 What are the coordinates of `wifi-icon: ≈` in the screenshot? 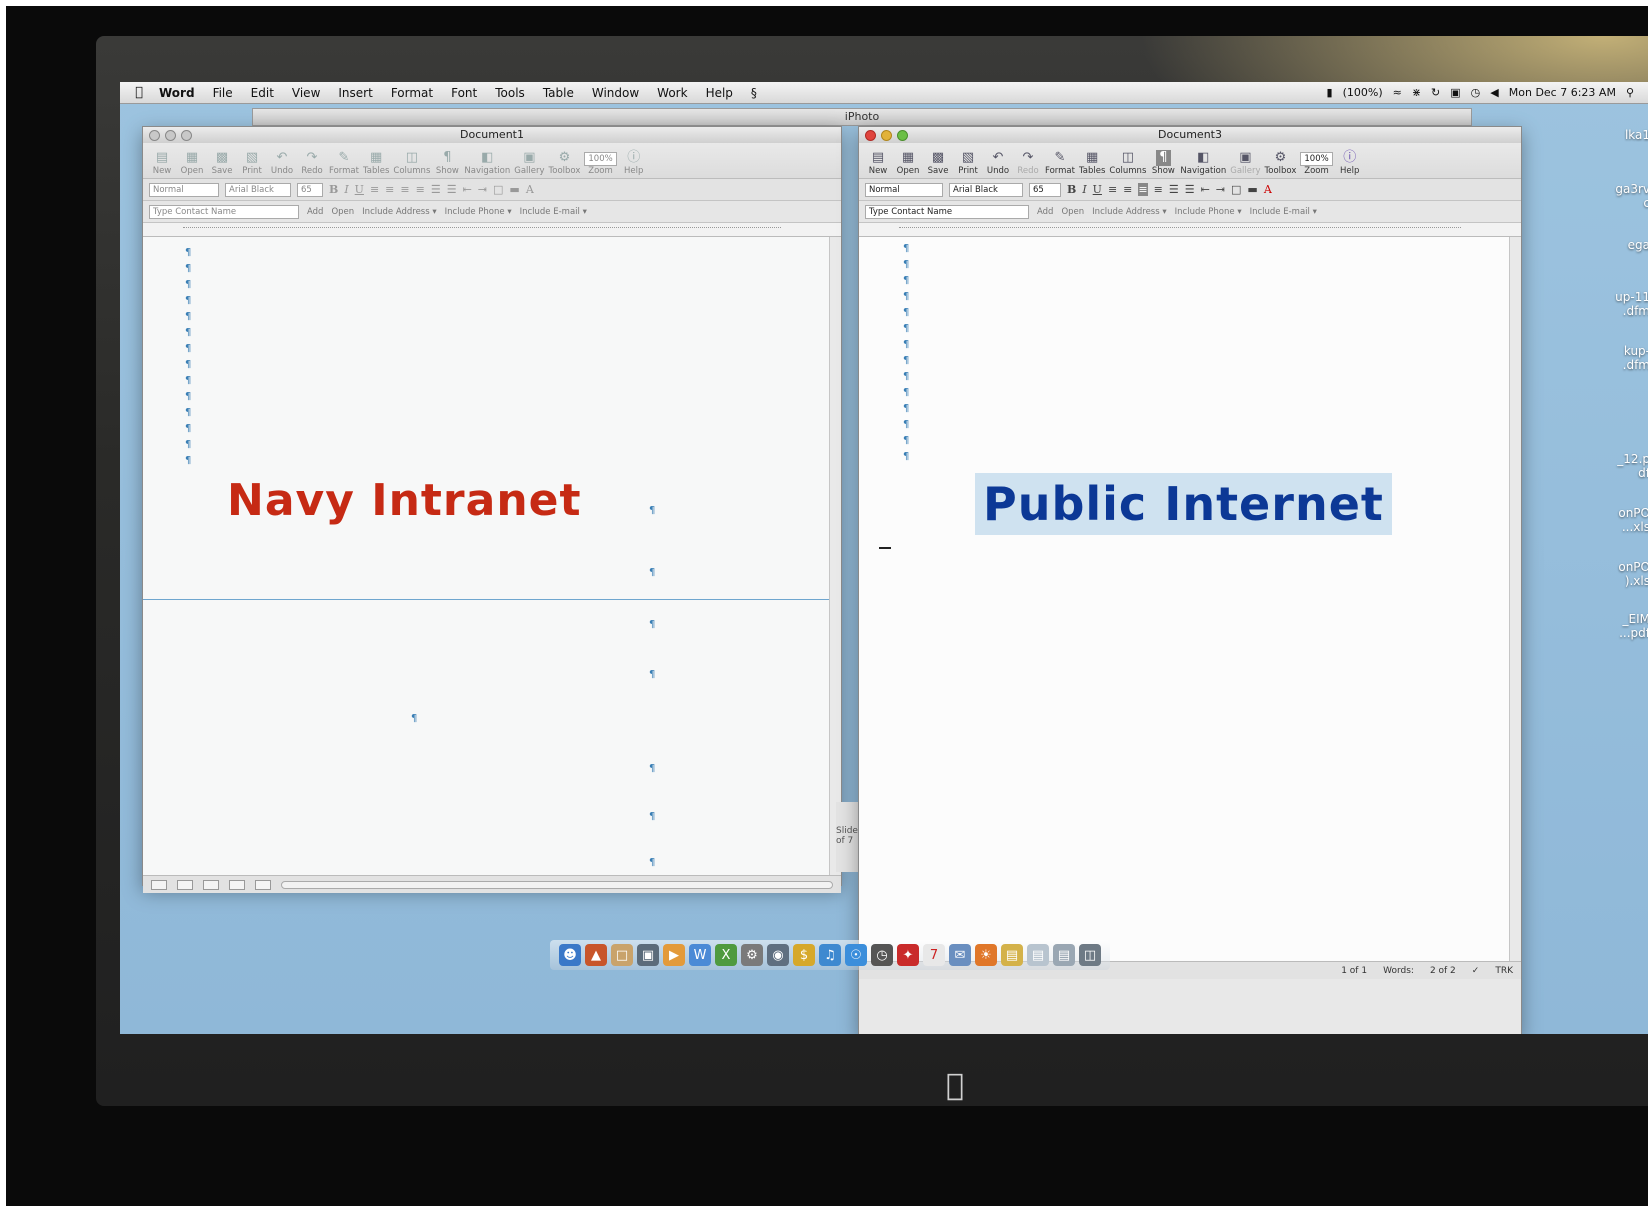 It's located at (1397, 92).